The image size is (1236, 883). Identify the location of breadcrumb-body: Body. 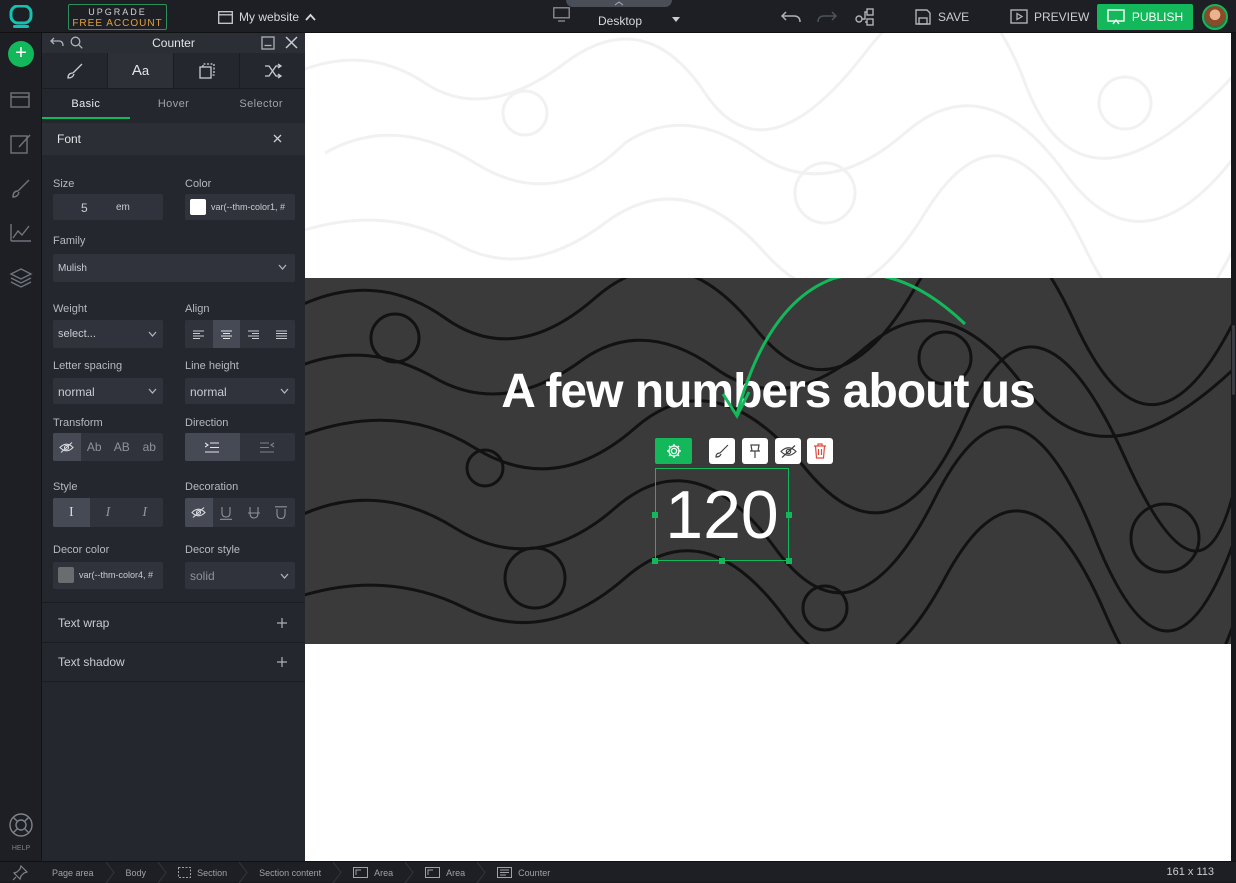
(136, 872).